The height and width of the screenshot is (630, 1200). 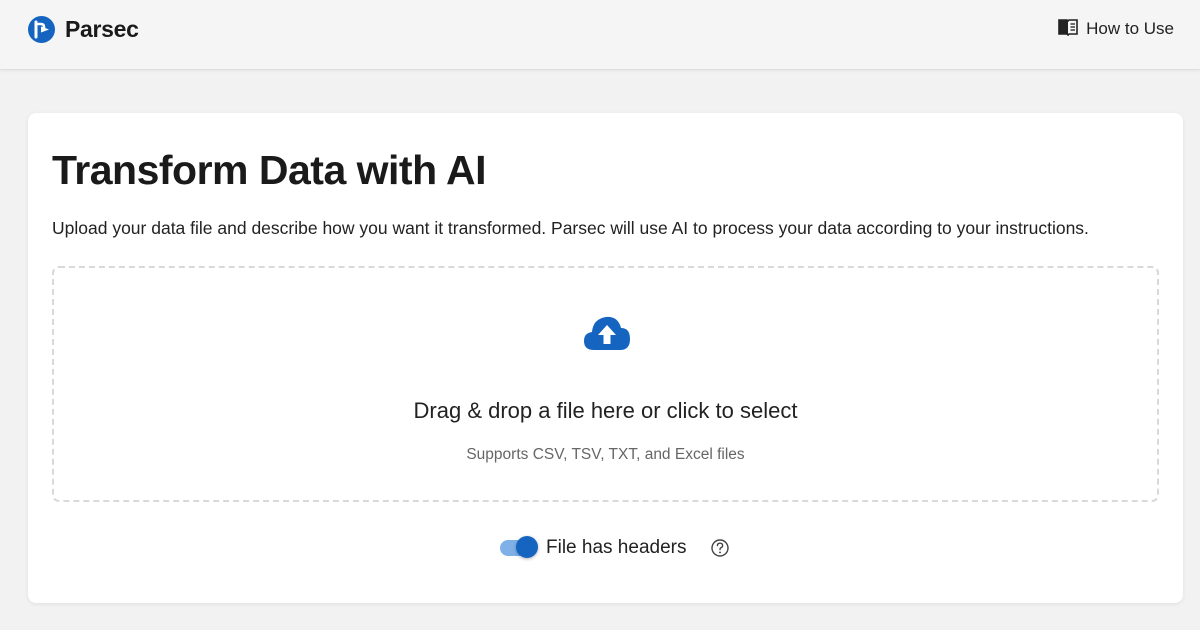 I want to click on book-icon, so click(x=1068, y=29).